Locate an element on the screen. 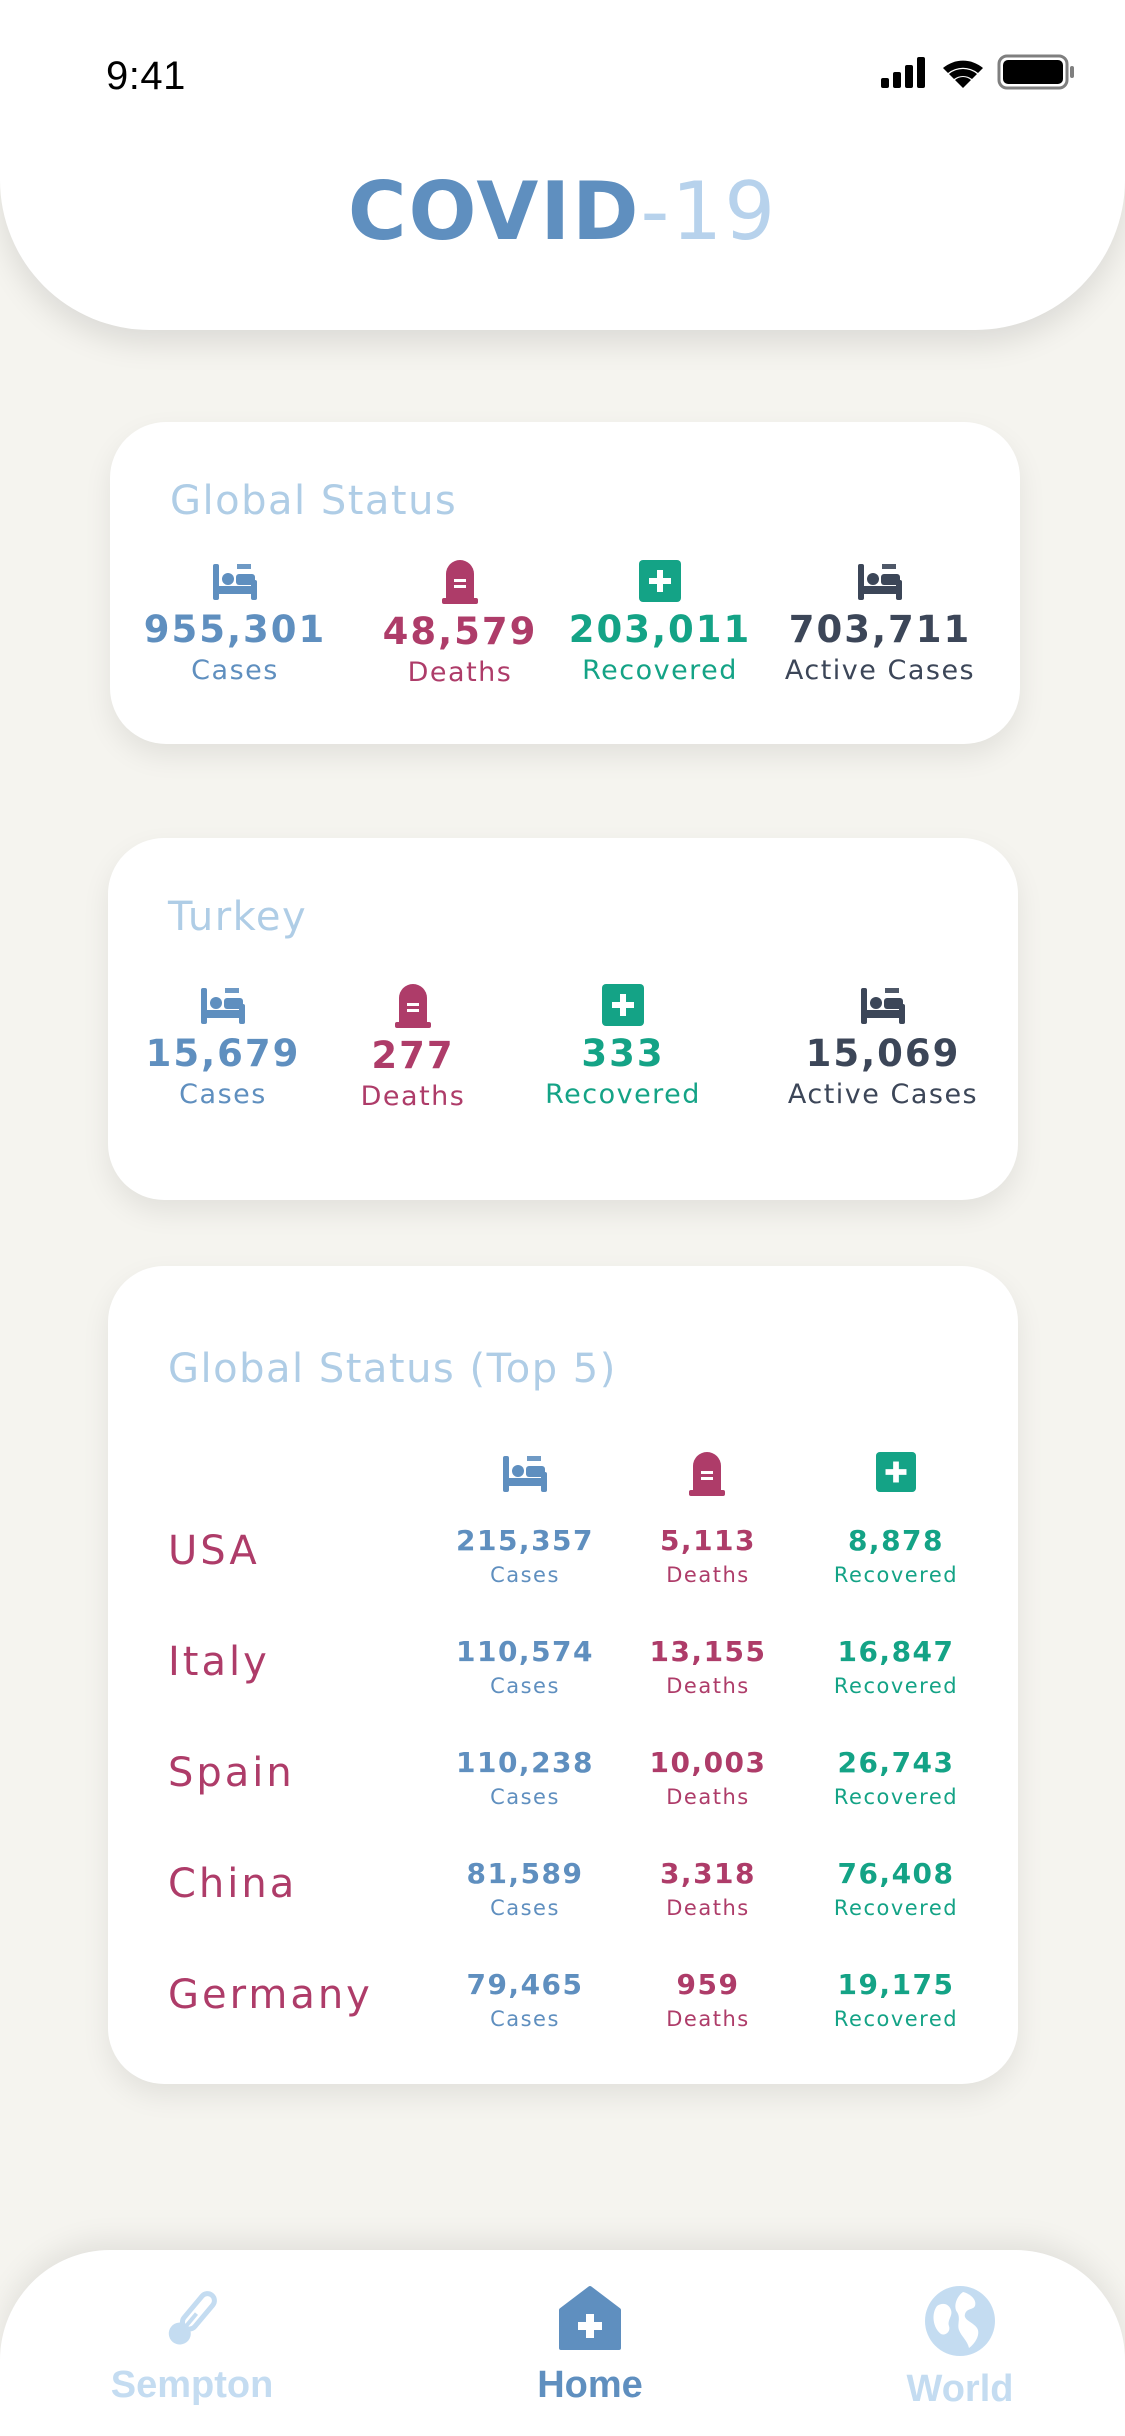  country-deaths: 3,318 Deaths is located at coordinates (708, 1888).